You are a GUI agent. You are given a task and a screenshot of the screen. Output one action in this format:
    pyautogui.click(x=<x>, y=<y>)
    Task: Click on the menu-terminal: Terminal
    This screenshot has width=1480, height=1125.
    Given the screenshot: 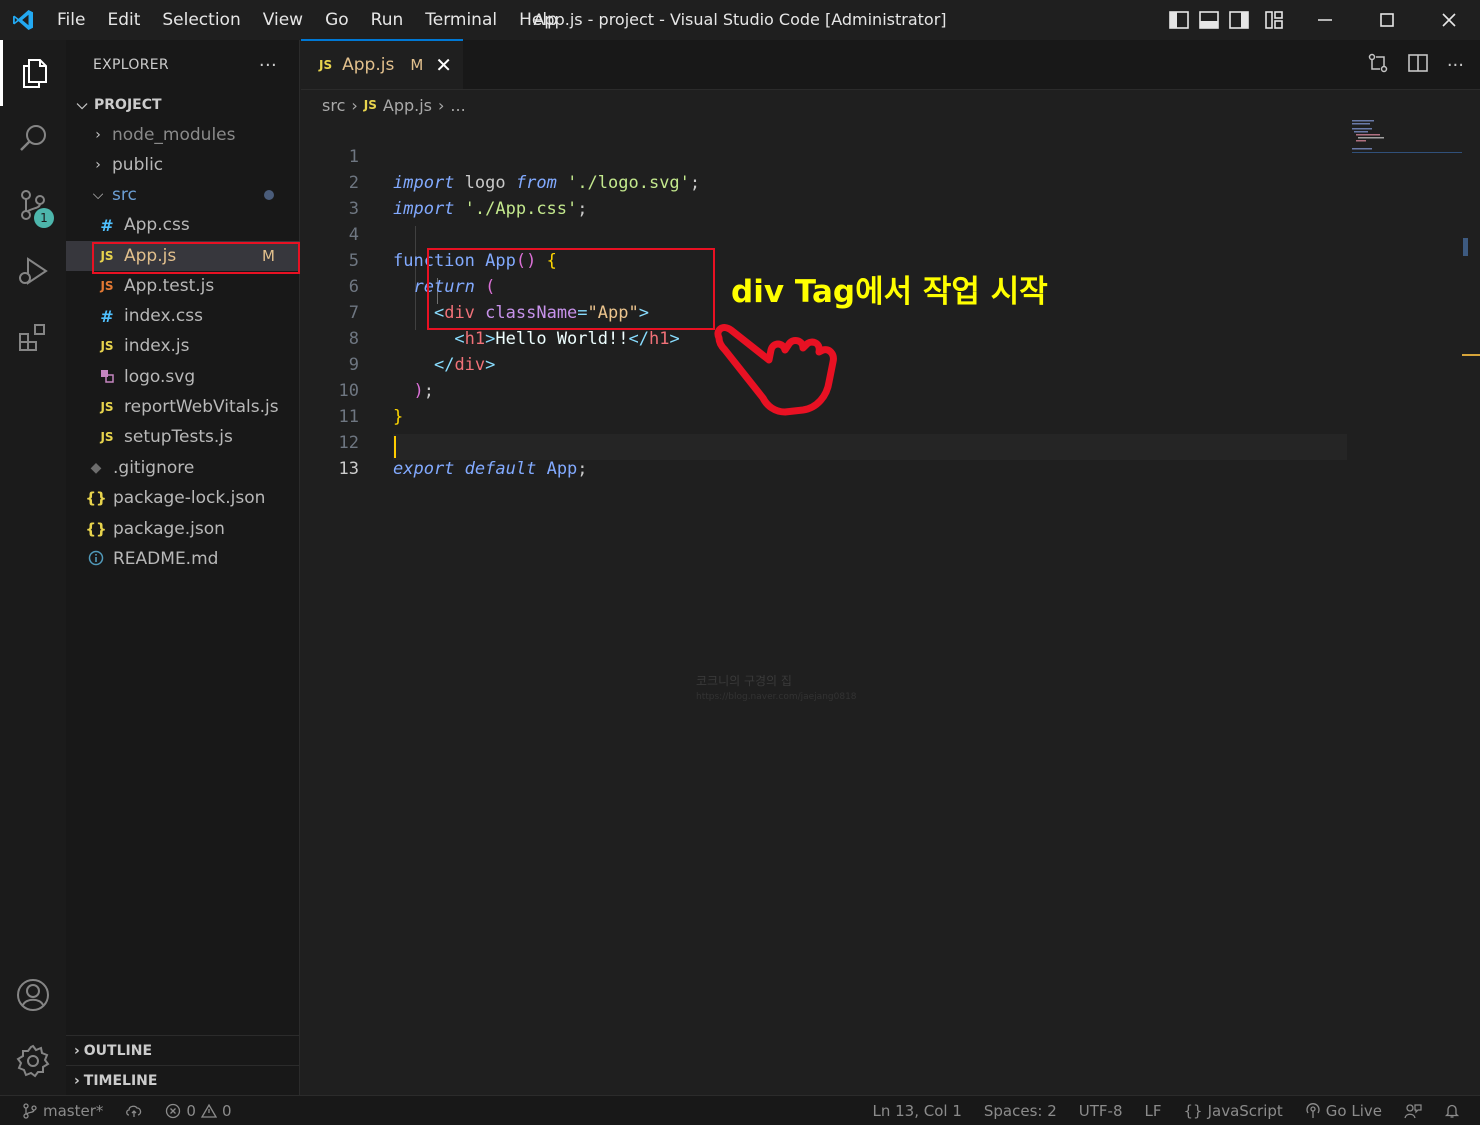 What is the action you would take?
    pyautogui.click(x=461, y=20)
    